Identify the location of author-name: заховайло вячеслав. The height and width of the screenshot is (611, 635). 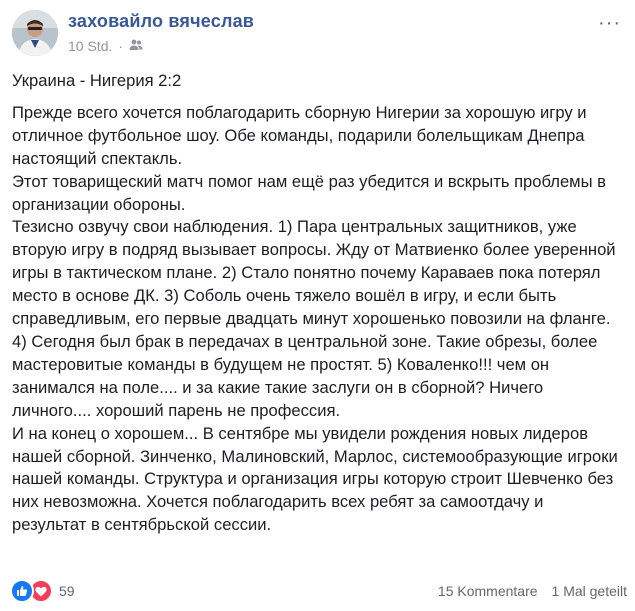
(161, 21).